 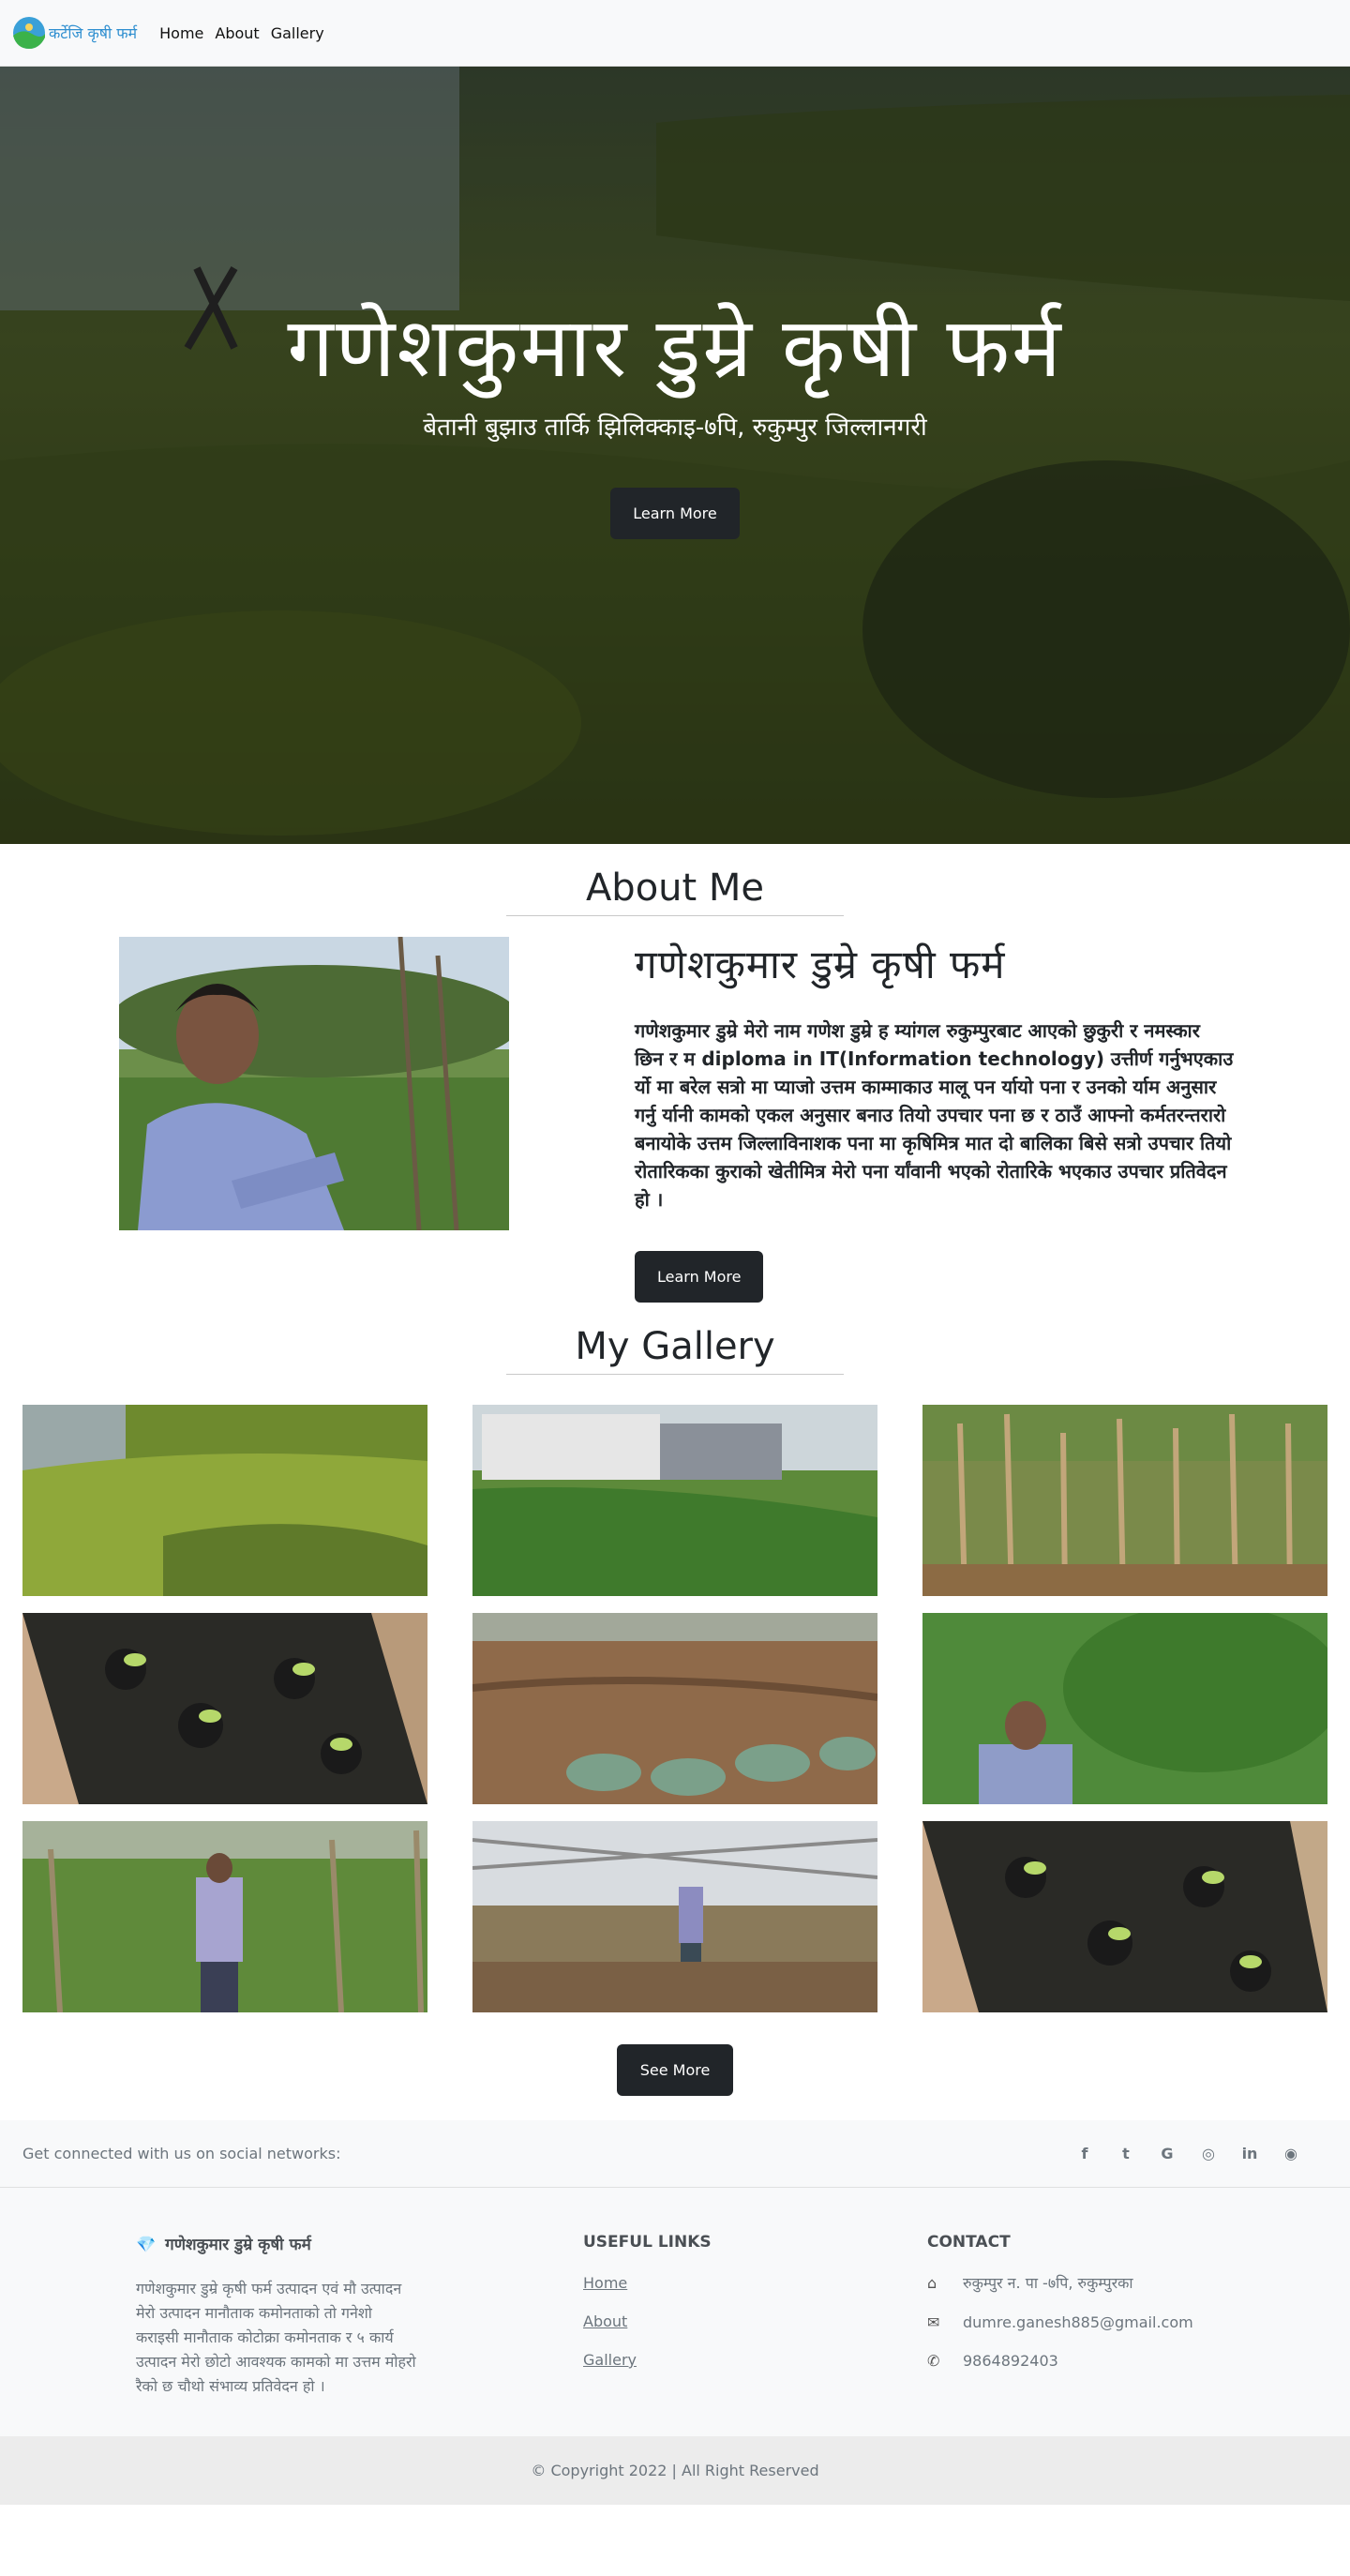 What do you see at coordinates (1249, 2153) in the screenshot?
I see `linkedin-icon: in` at bounding box center [1249, 2153].